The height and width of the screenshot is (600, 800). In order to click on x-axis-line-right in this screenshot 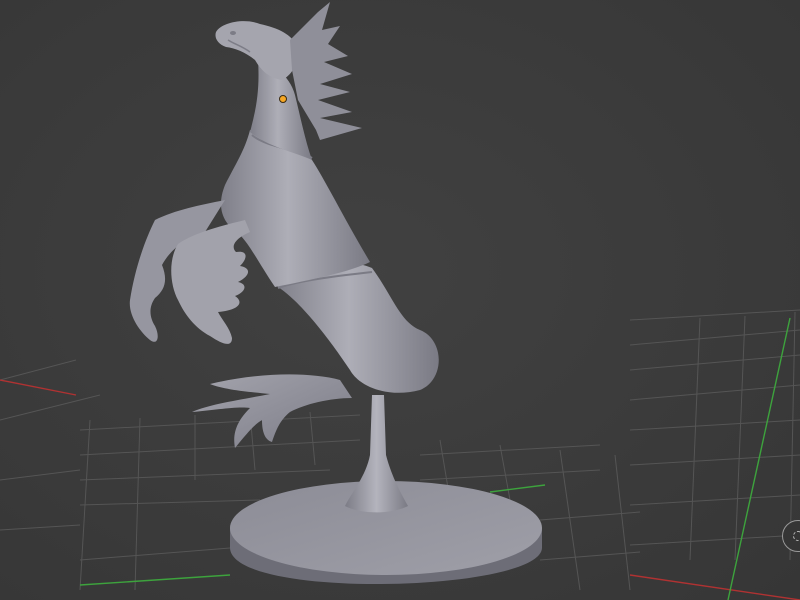, I will do `click(714, 587)`.